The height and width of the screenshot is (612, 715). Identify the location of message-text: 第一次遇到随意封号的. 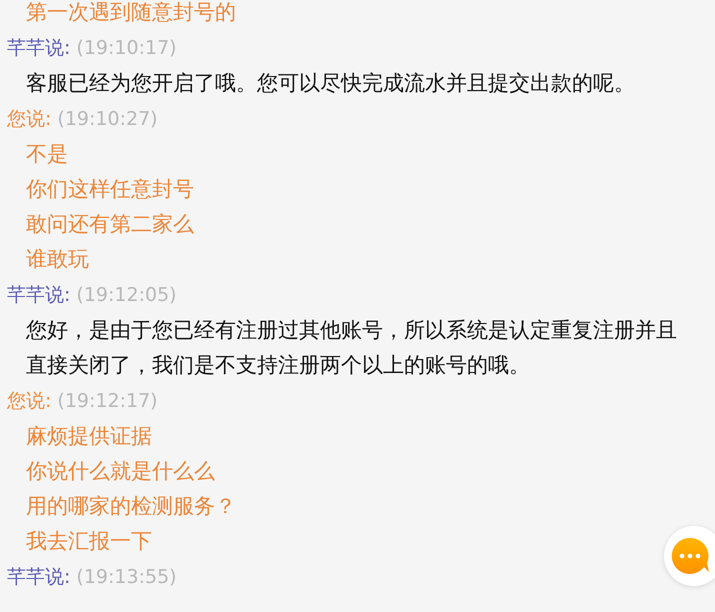
(131, 13).